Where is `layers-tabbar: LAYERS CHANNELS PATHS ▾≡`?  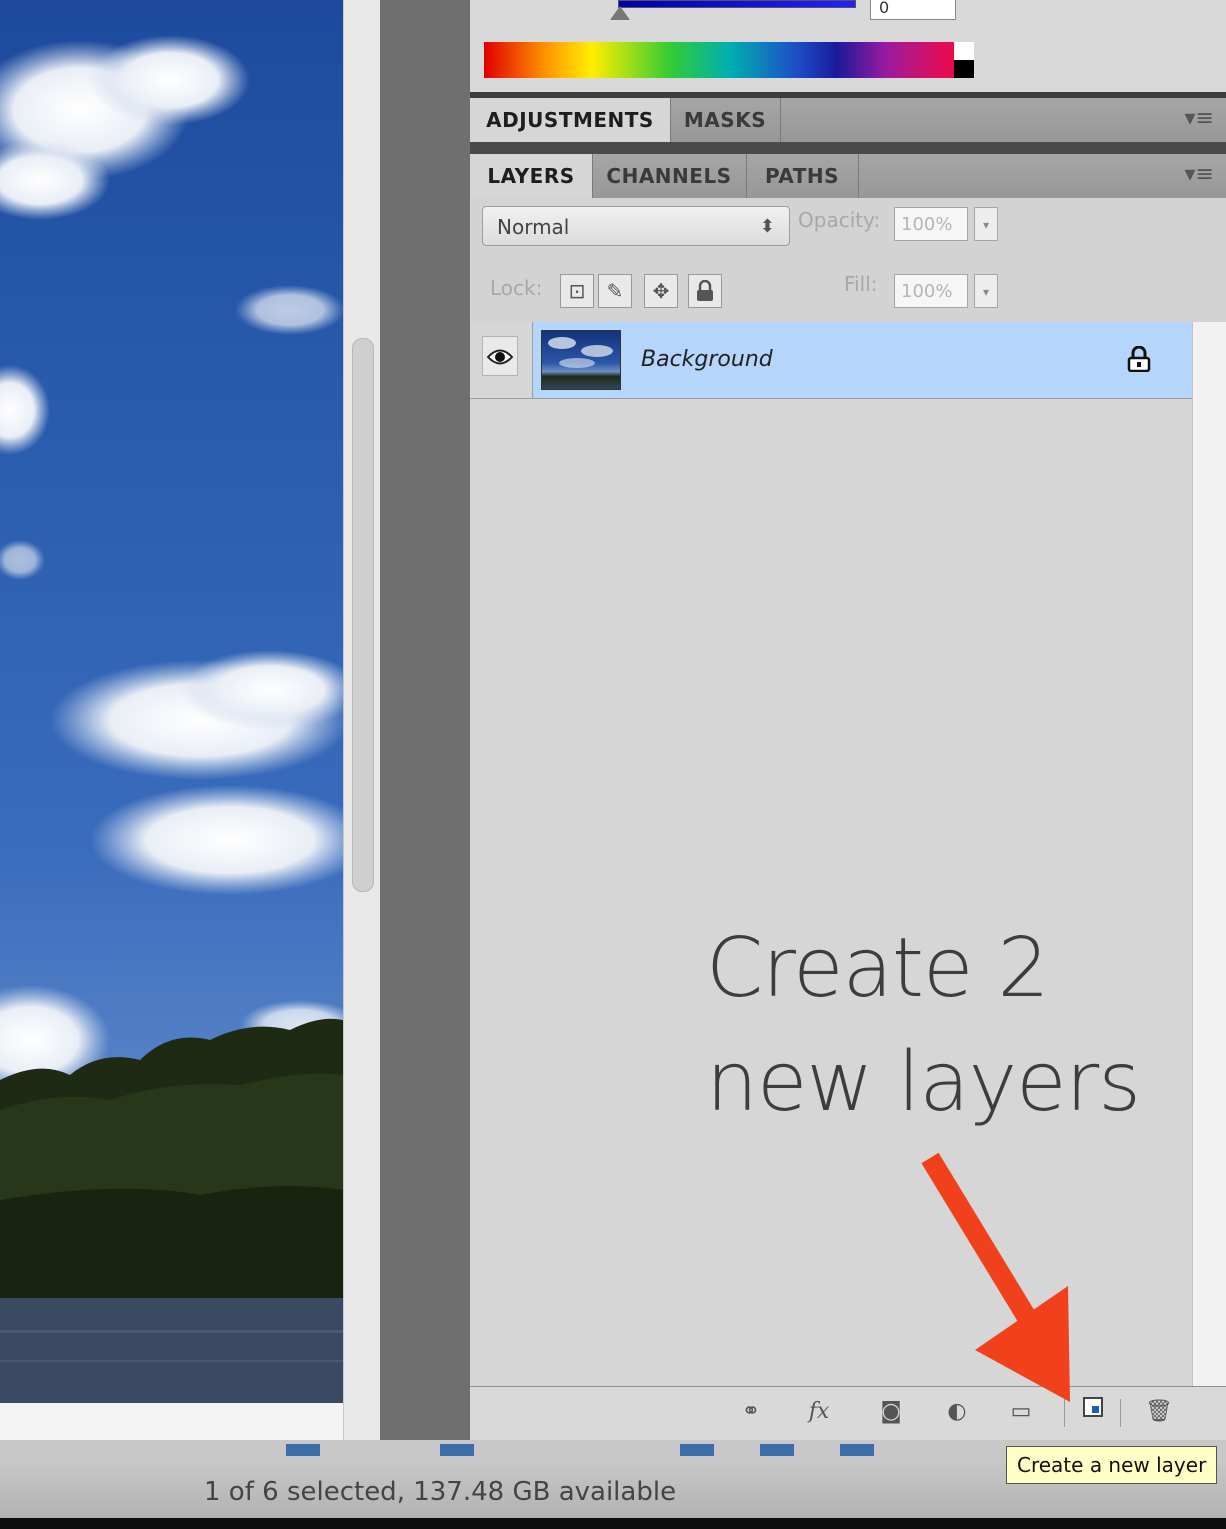
layers-tabbar: LAYERS CHANNELS PATHS ▾≡ is located at coordinates (848, 176).